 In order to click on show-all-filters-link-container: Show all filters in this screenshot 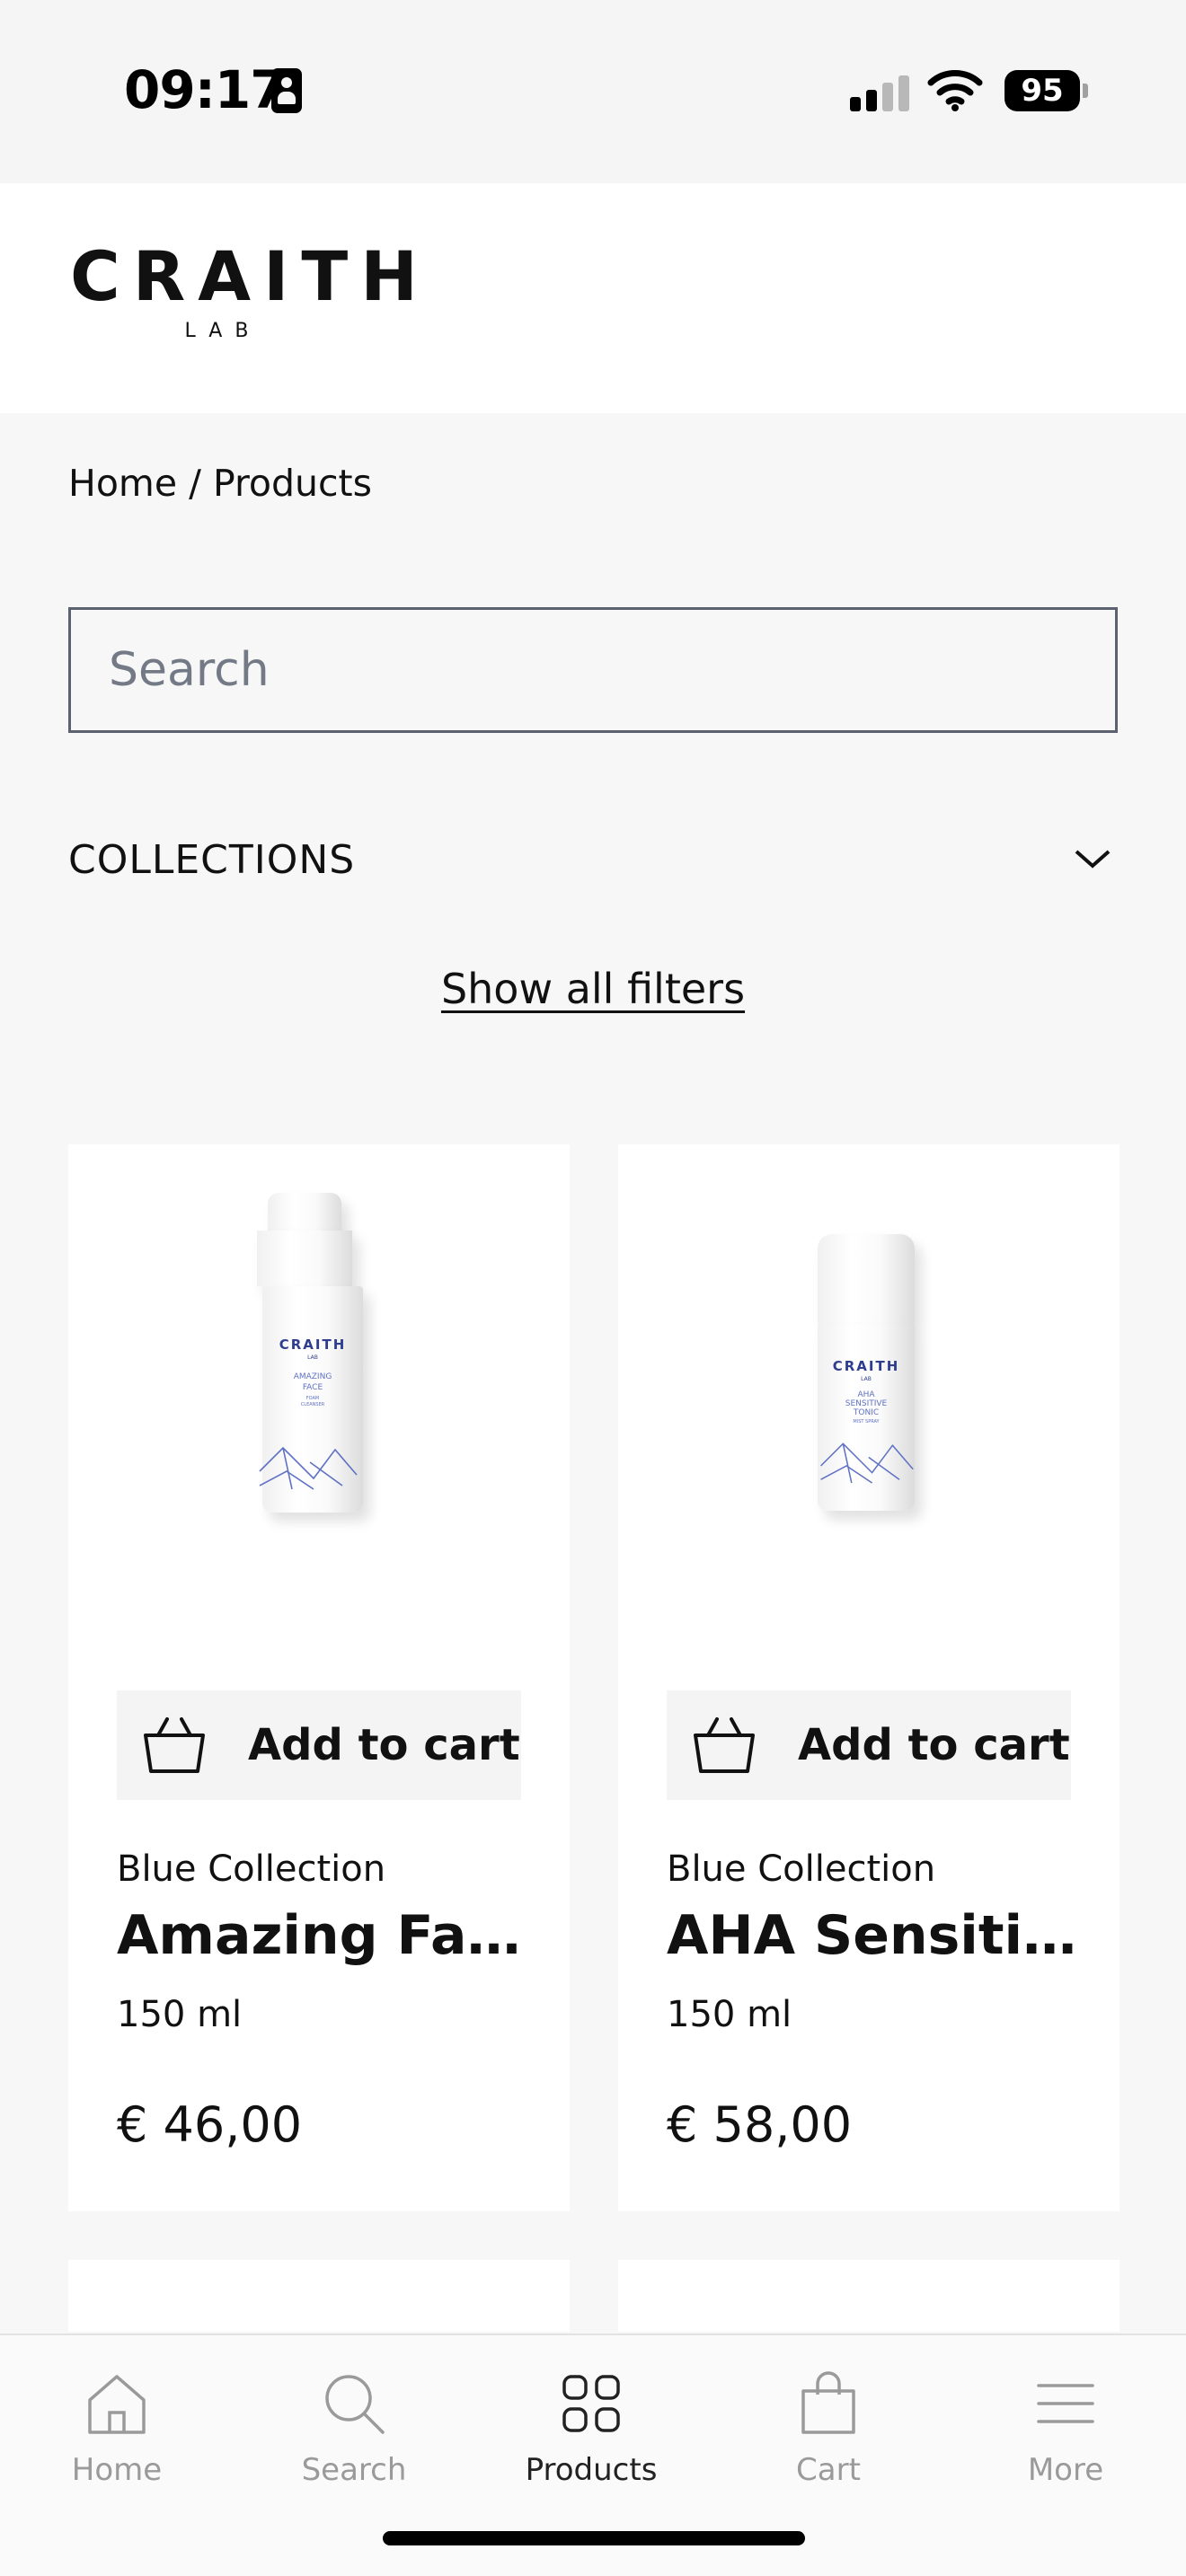, I will do `click(593, 989)`.